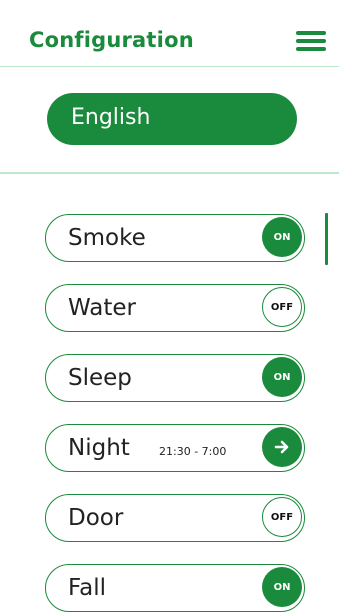  Describe the element at coordinates (102, 308) in the screenshot. I see `setting-label: Water` at that location.